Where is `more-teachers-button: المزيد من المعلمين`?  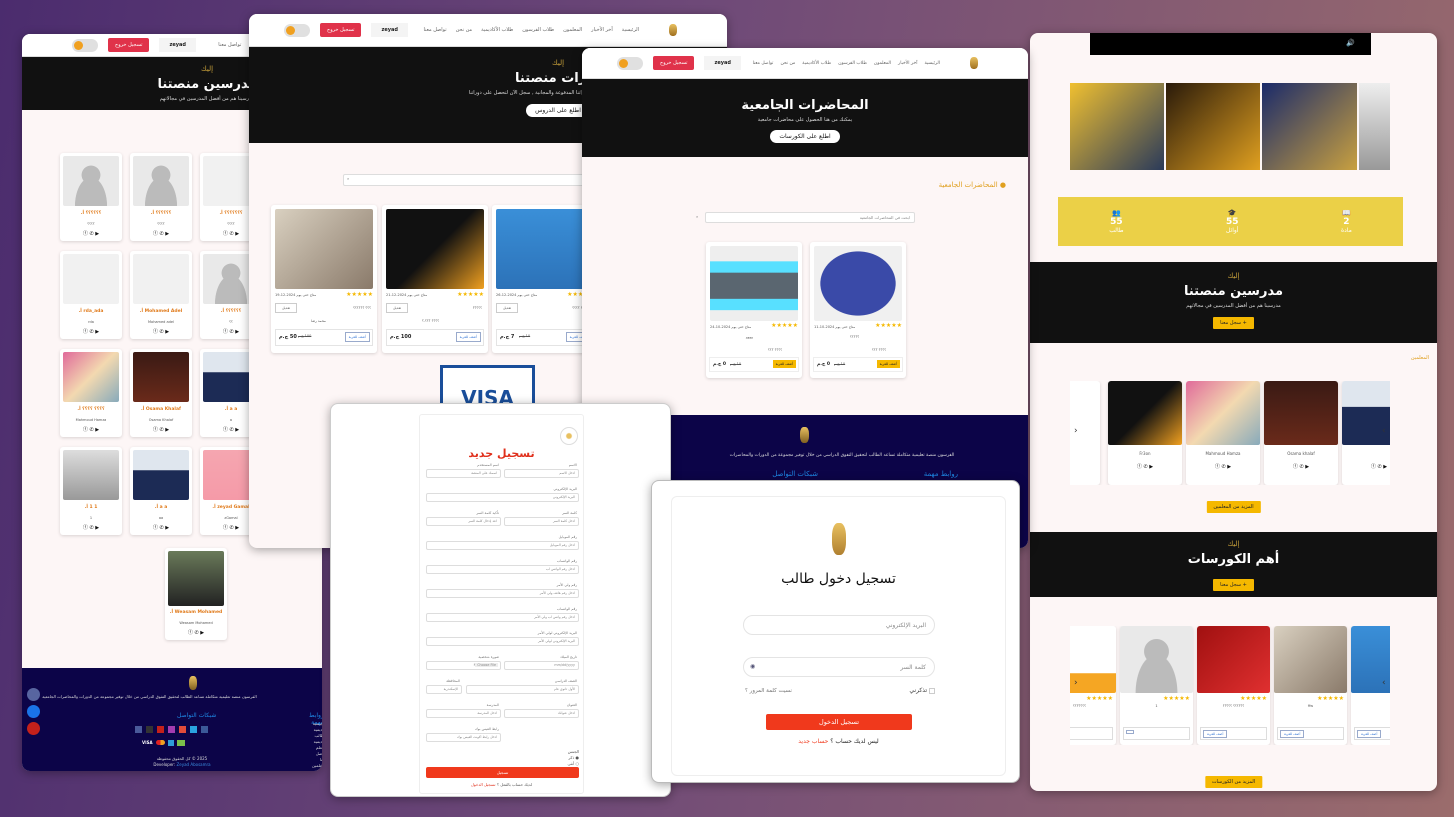
more-teachers-button: المزيد من المعلمين is located at coordinates (1233, 503).